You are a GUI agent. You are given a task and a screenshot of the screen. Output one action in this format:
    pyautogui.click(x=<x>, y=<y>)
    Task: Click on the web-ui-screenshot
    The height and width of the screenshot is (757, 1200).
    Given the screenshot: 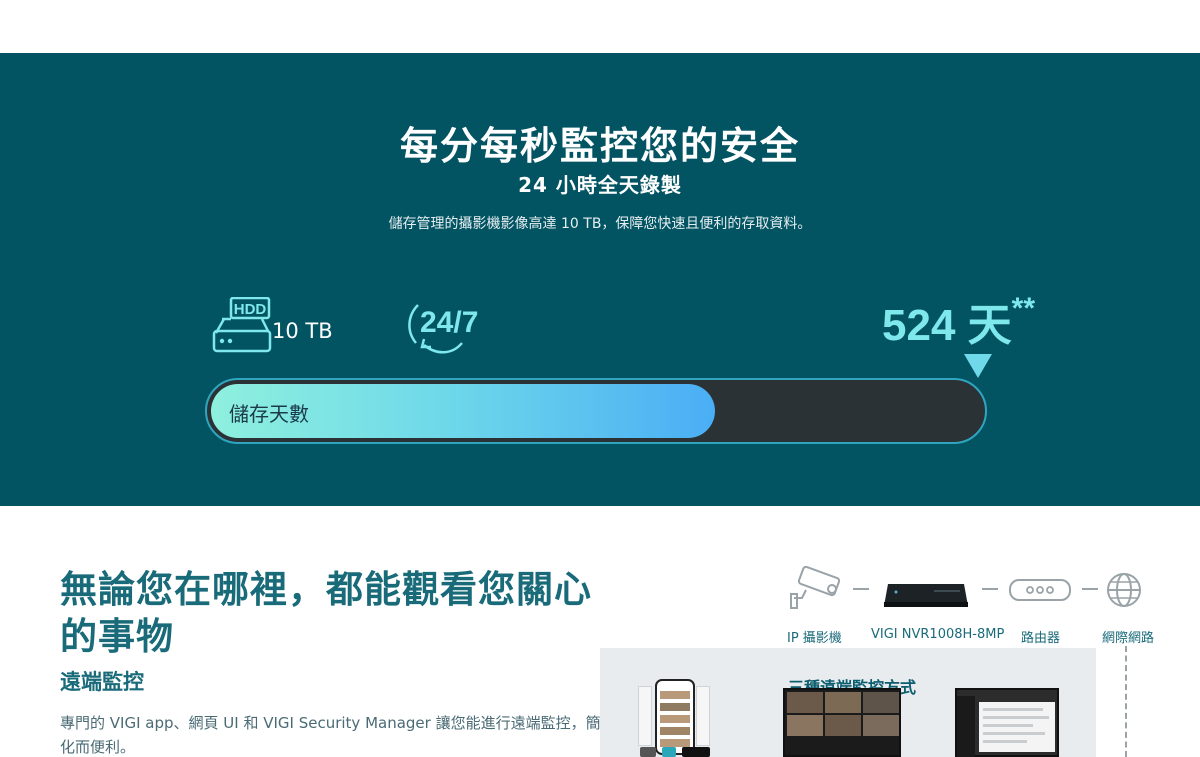 What is the action you would take?
    pyautogui.click(x=842, y=722)
    